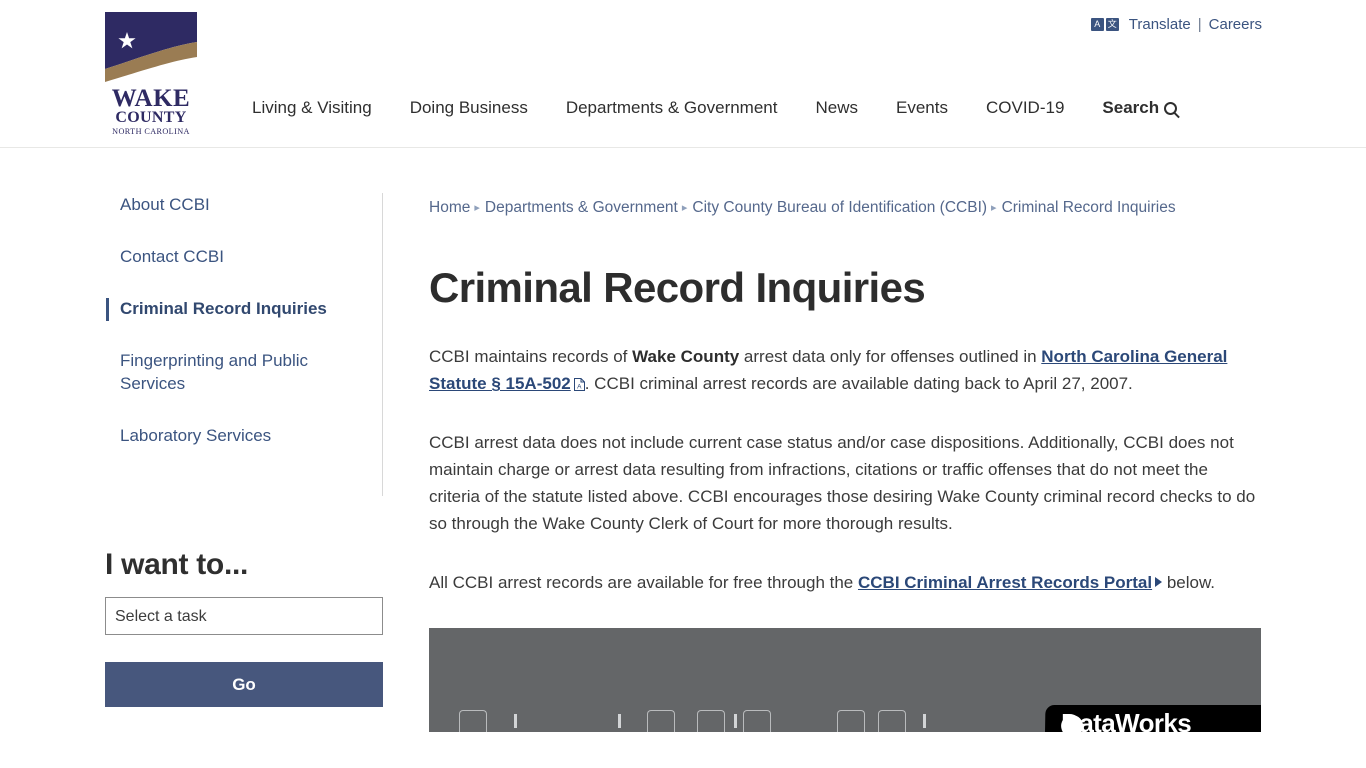  Describe the element at coordinates (239, 372) in the screenshot. I see `sidebar-item-fingerprinting-and-public-services: Fingerprinting and Public Services` at that location.